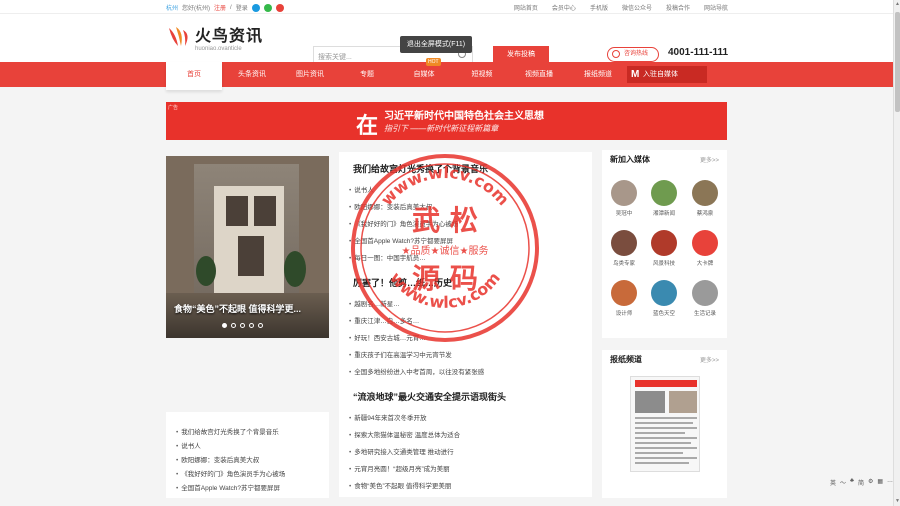 Image resolution: width=900 pixels, height=506 pixels. What do you see at coordinates (400, 354) in the screenshot?
I see `news-item: 重庆孩子们在高温学习中元宵节发` at bounding box center [400, 354].